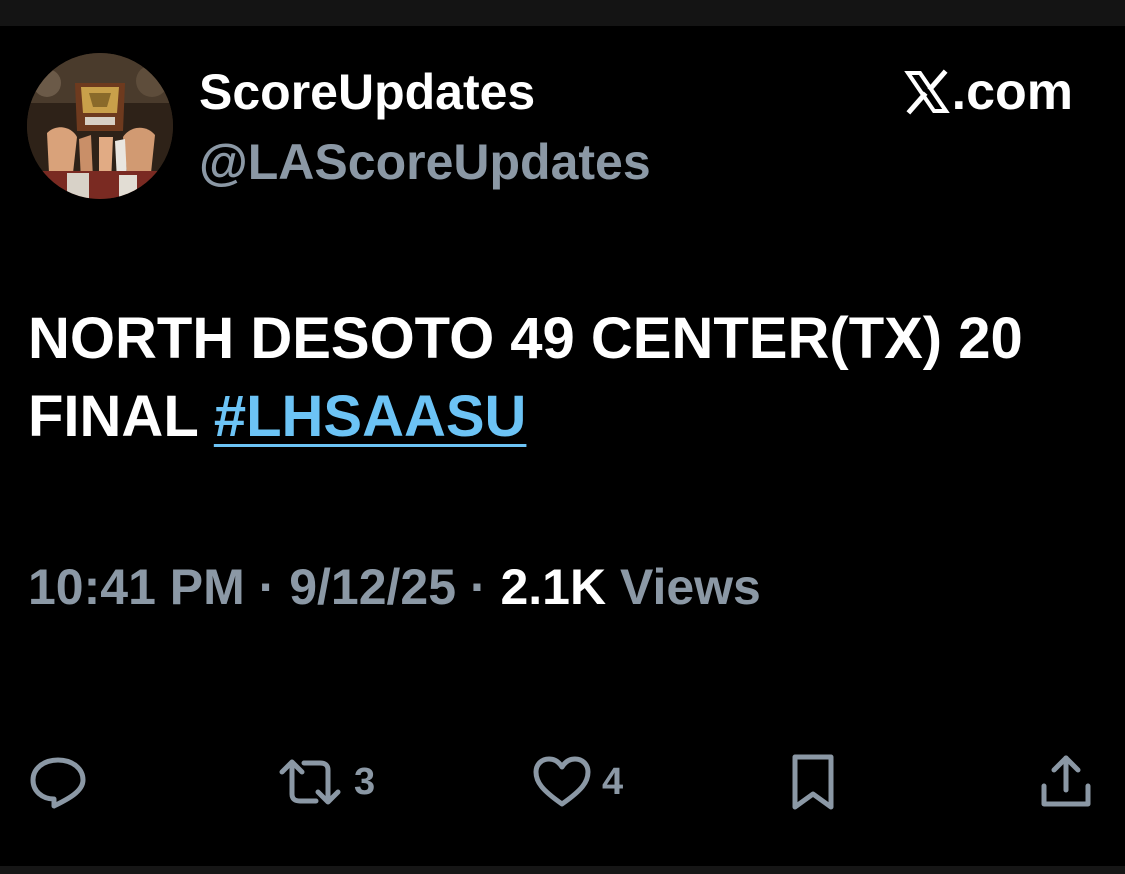 This screenshot has width=1125, height=874. I want to click on action-bar: 3 4, so click(562, 782).